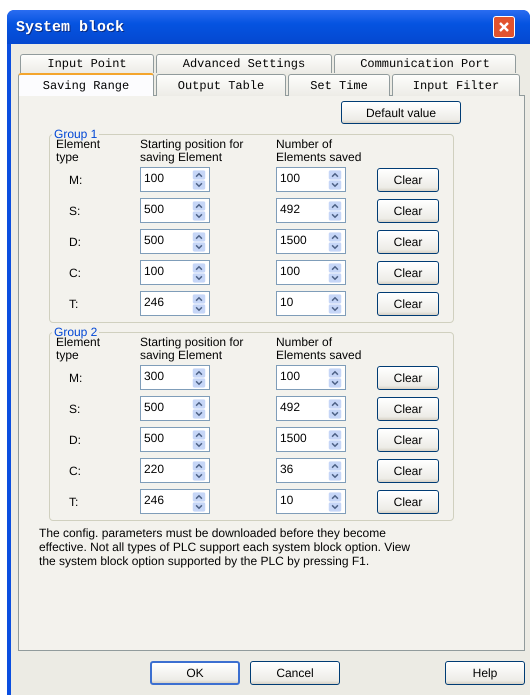  Describe the element at coordinates (86, 84) in the screenshot. I see `tab: Saving Range` at that location.